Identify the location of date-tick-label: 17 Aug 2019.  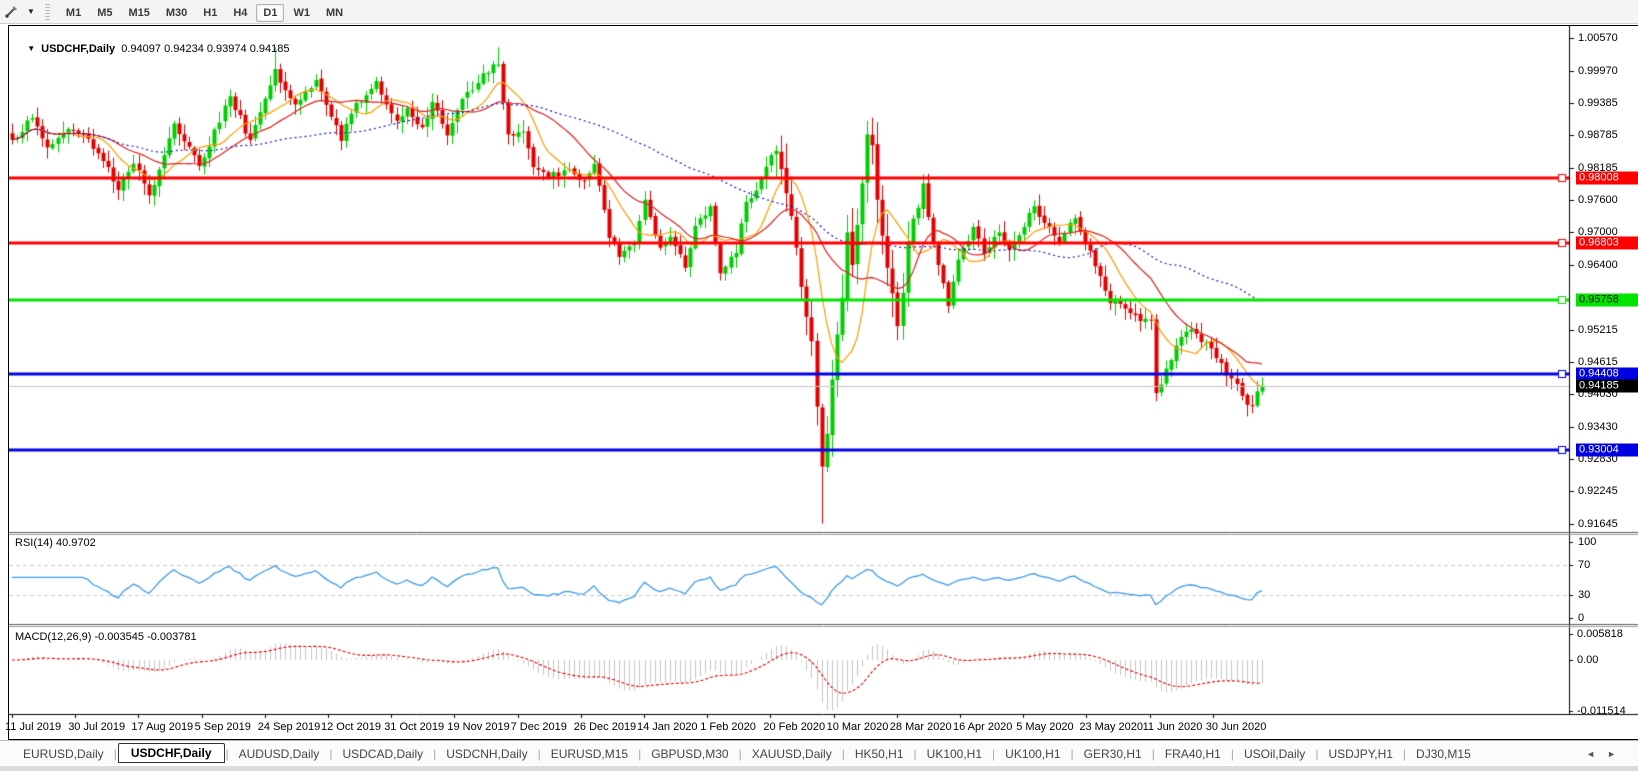
(162, 727).